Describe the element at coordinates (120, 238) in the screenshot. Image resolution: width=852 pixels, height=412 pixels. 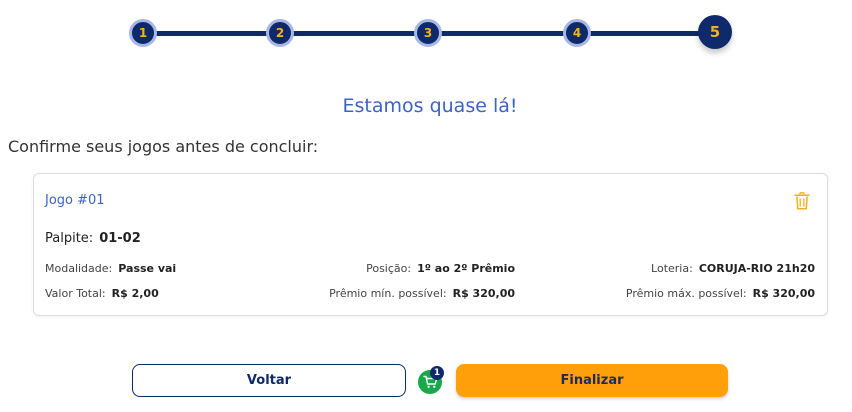
I see `palpite-value: 01-02` at that location.